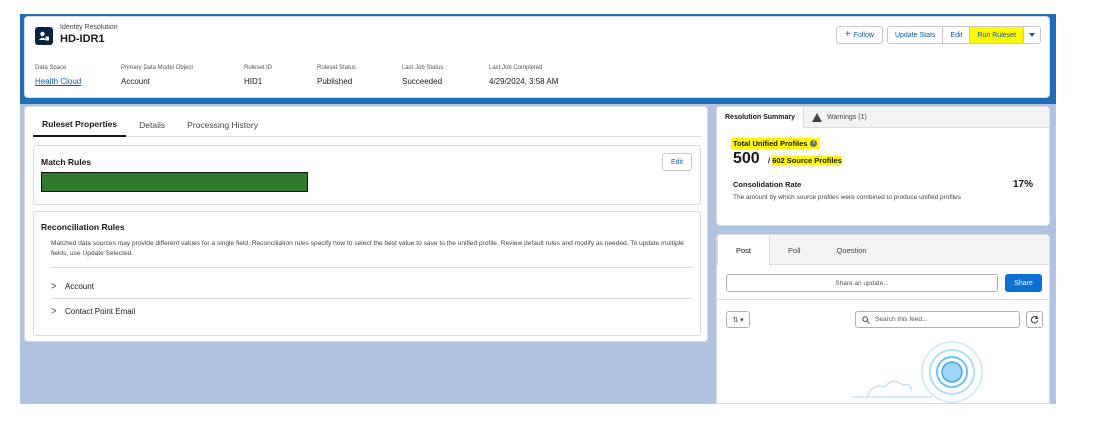 The height and width of the screenshot is (434, 1120). I want to click on tab-details: Details, so click(152, 125).